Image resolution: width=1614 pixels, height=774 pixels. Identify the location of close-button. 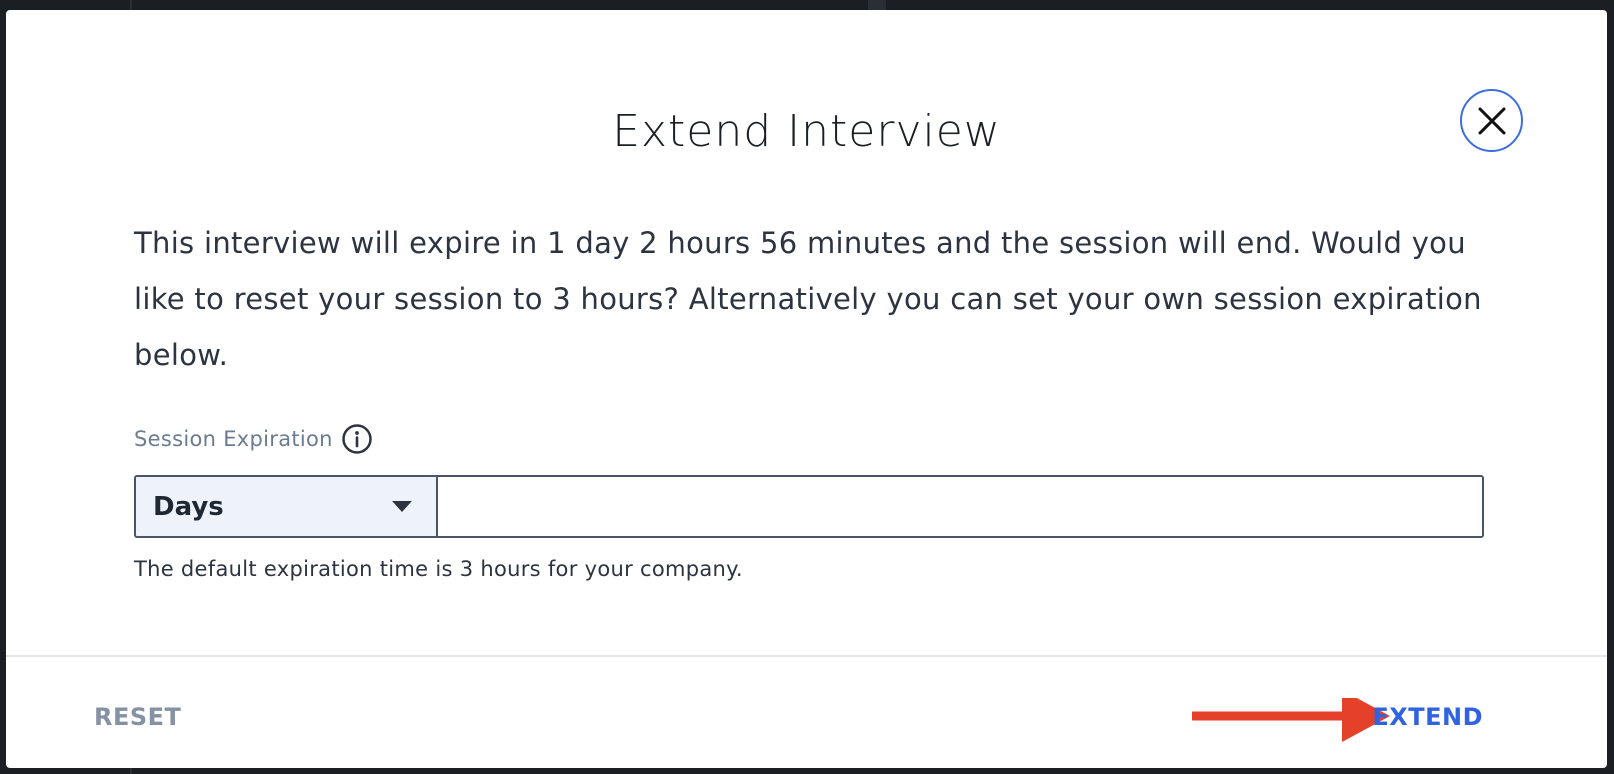
(1491, 120).